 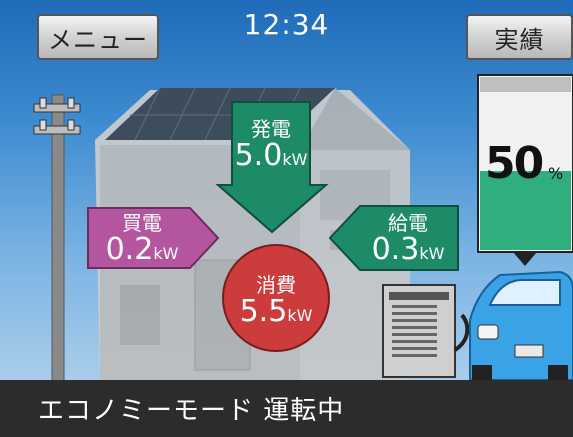 I want to click on purchase-arrow, so click(x=153, y=238).